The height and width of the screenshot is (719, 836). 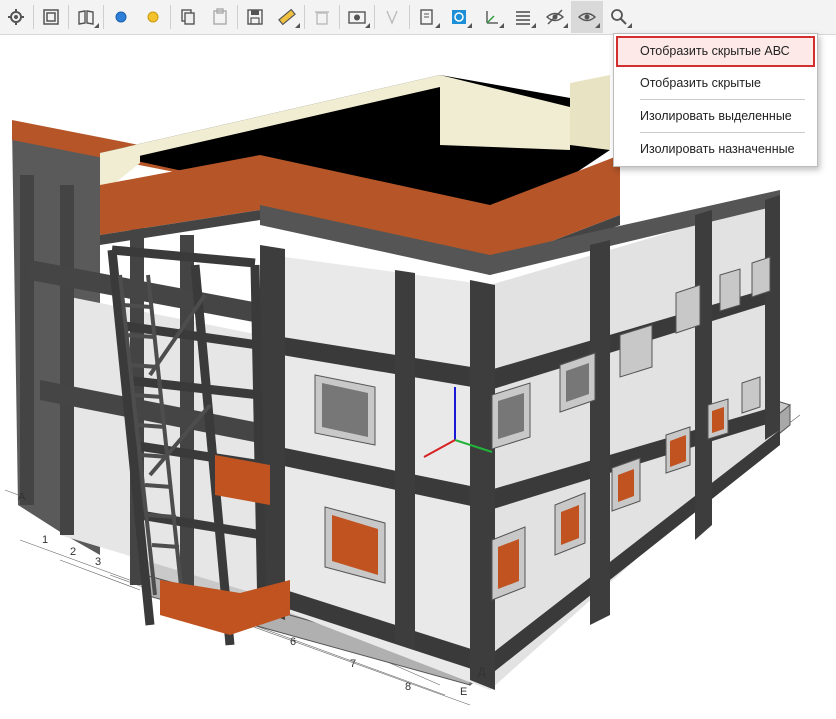 I want to click on report-icon, so click(x=426, y=17).